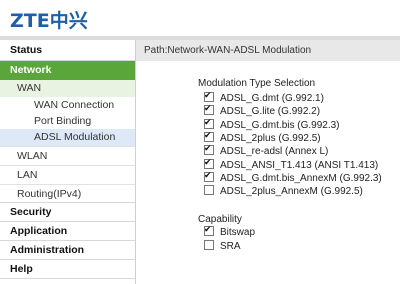  What do you see at coordinates (301, 178) in the screenshot?
I see `modulation-option-label: ADSL_G.dmt.bis_AnnexM (G.992.3)` at bounding box center [301, 178].